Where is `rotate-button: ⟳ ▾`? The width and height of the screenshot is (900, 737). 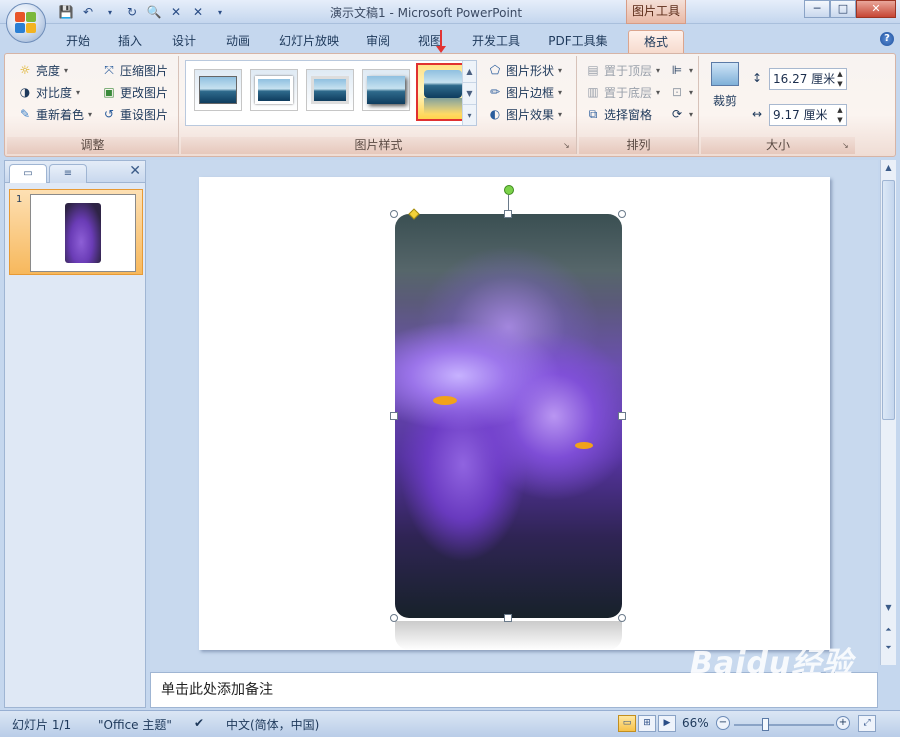
rotate-button: ⟳ ▾ is located at coordinates (681, 114).